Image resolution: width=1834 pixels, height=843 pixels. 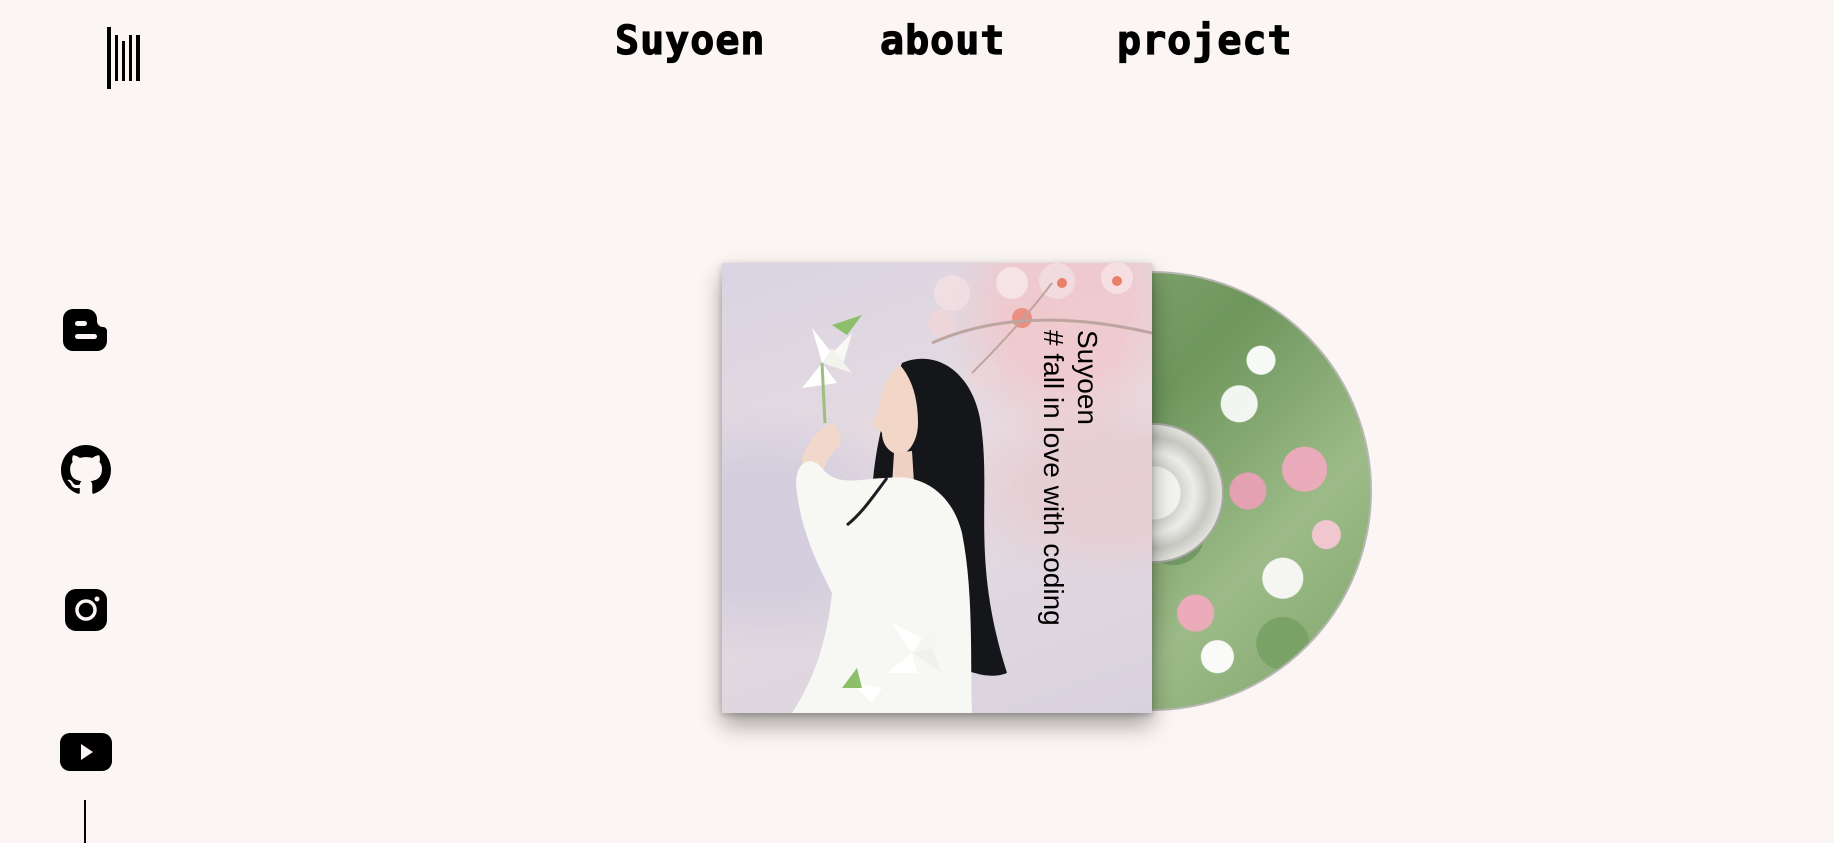 What do you see at coordinates (690, 40) in the screenshot?
I see `nav-link-suyoen: Suyoen` at bounding box center [690, 40].